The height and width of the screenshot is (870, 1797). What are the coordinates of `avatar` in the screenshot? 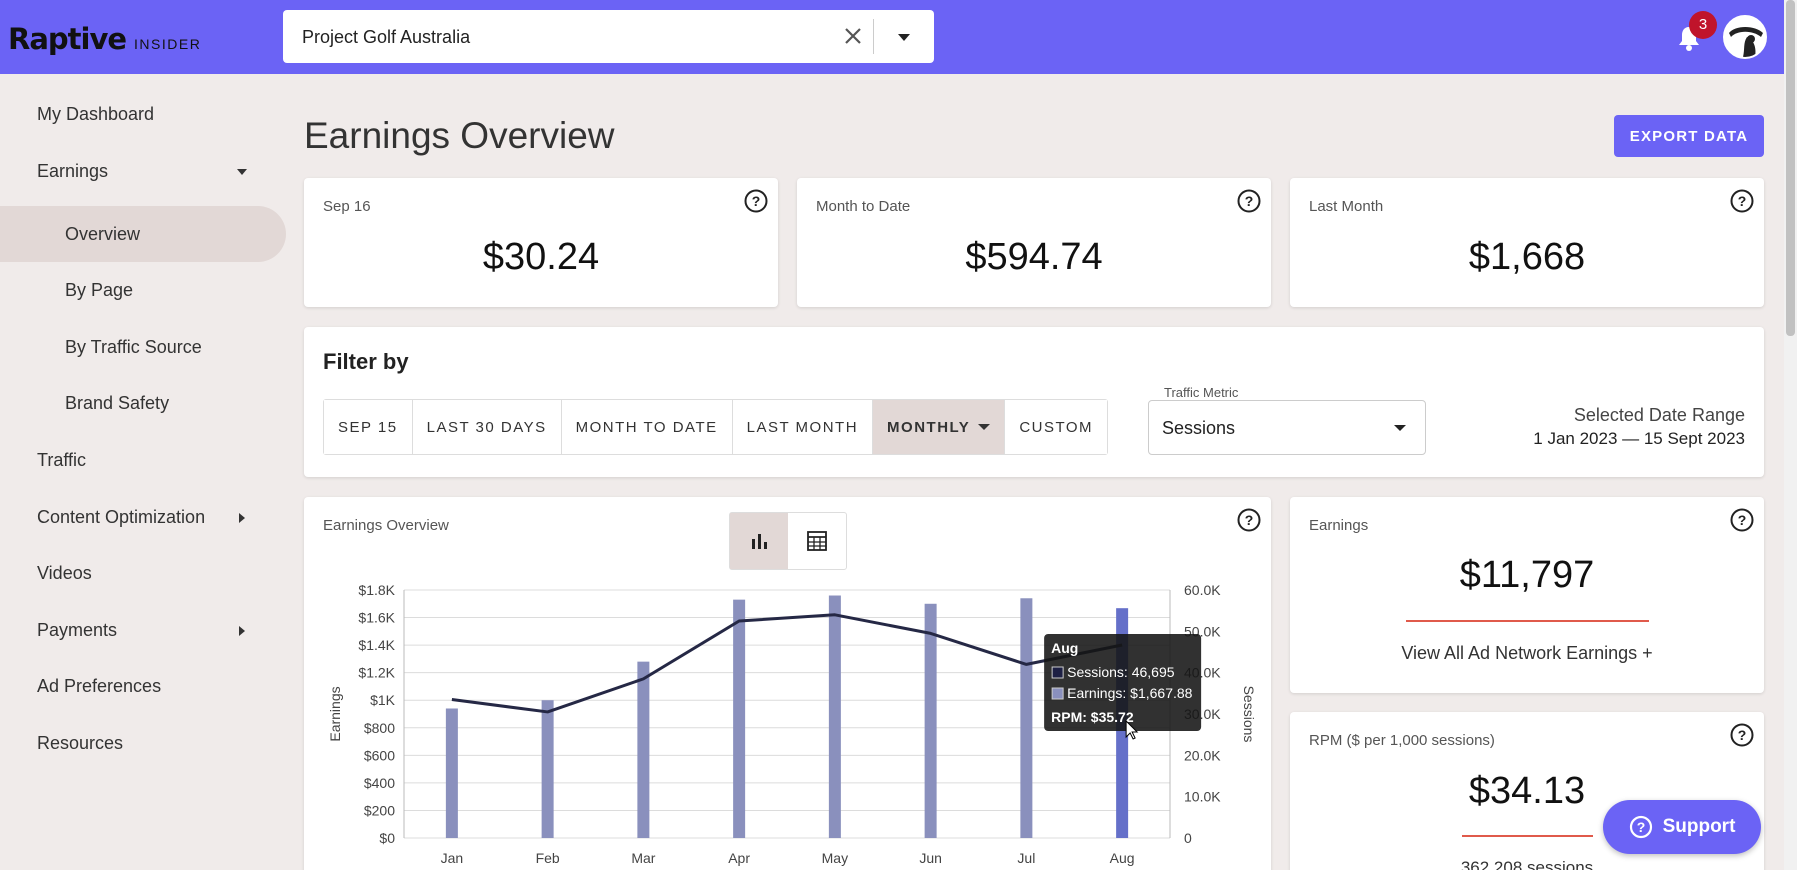 It's located at (1745, 37).